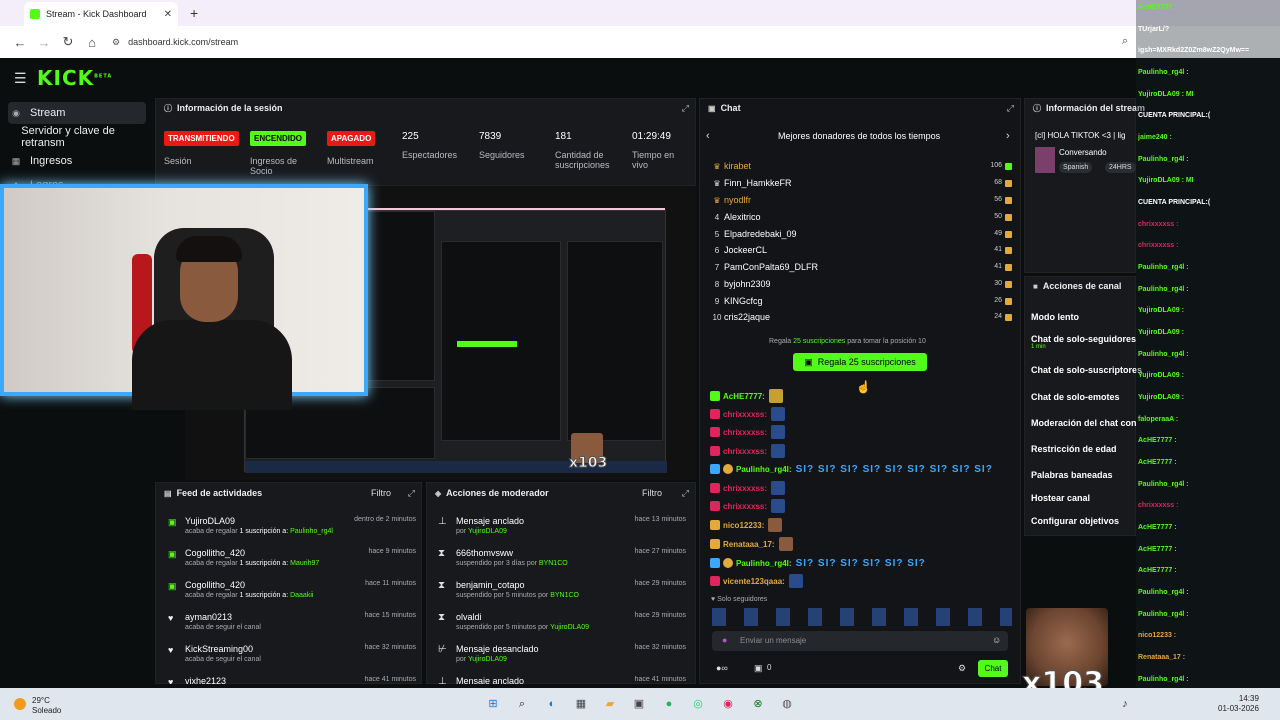 The width and height of the screenshot is (1280, 720). Describe the element at coordinates (116, 42) in the screenshot. I see `site-info-icon: ⚙` at that location.